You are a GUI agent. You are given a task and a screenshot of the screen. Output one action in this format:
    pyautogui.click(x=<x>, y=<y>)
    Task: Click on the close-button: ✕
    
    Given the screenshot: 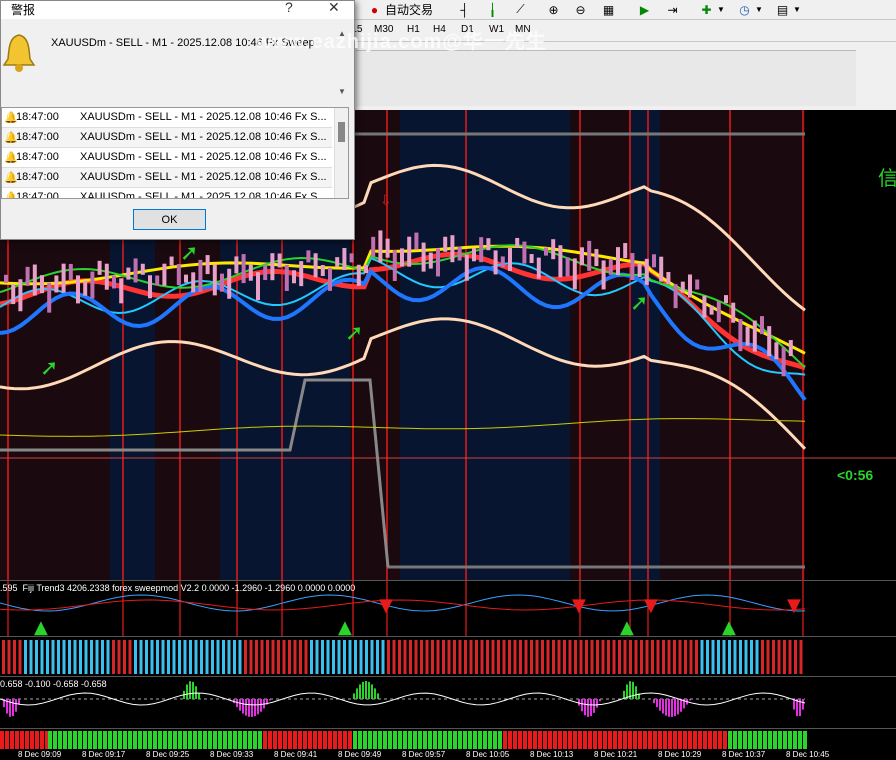 What is the action you would take?
    pyautogui.click(x=334, y=8)
    